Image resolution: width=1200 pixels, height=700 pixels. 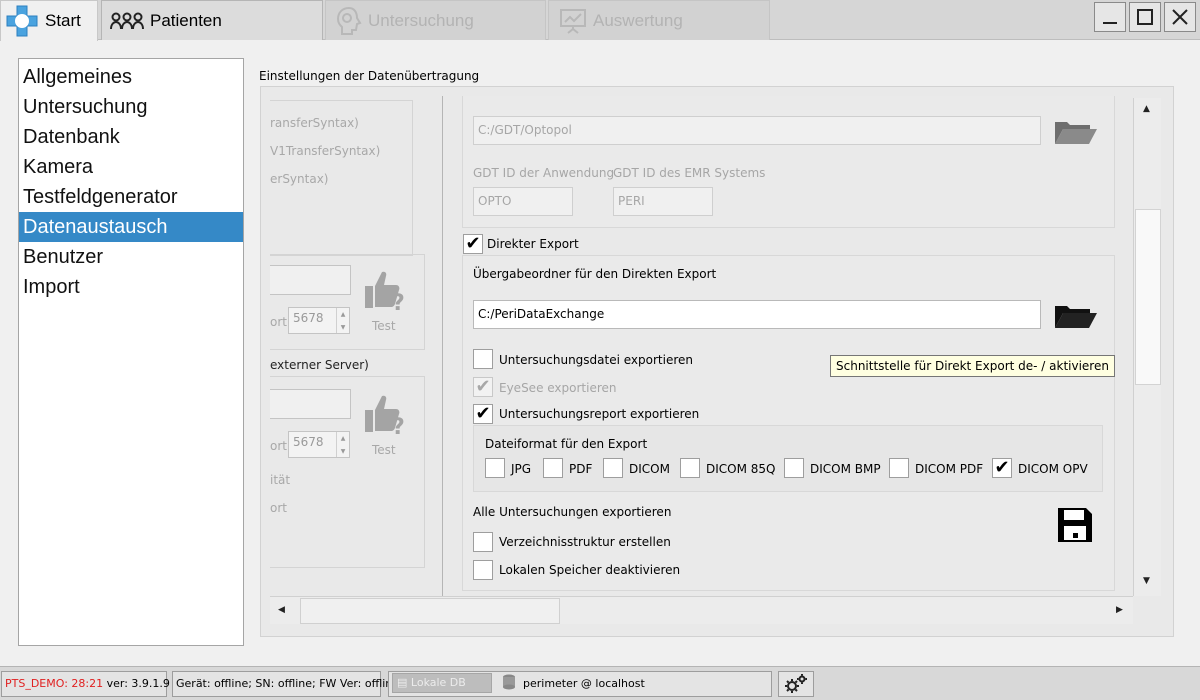 What do you see at coordinates (794, 468) in the screenshot?
I see `format-dicom-bmp-checkbox` at bounding box center [794, 468].